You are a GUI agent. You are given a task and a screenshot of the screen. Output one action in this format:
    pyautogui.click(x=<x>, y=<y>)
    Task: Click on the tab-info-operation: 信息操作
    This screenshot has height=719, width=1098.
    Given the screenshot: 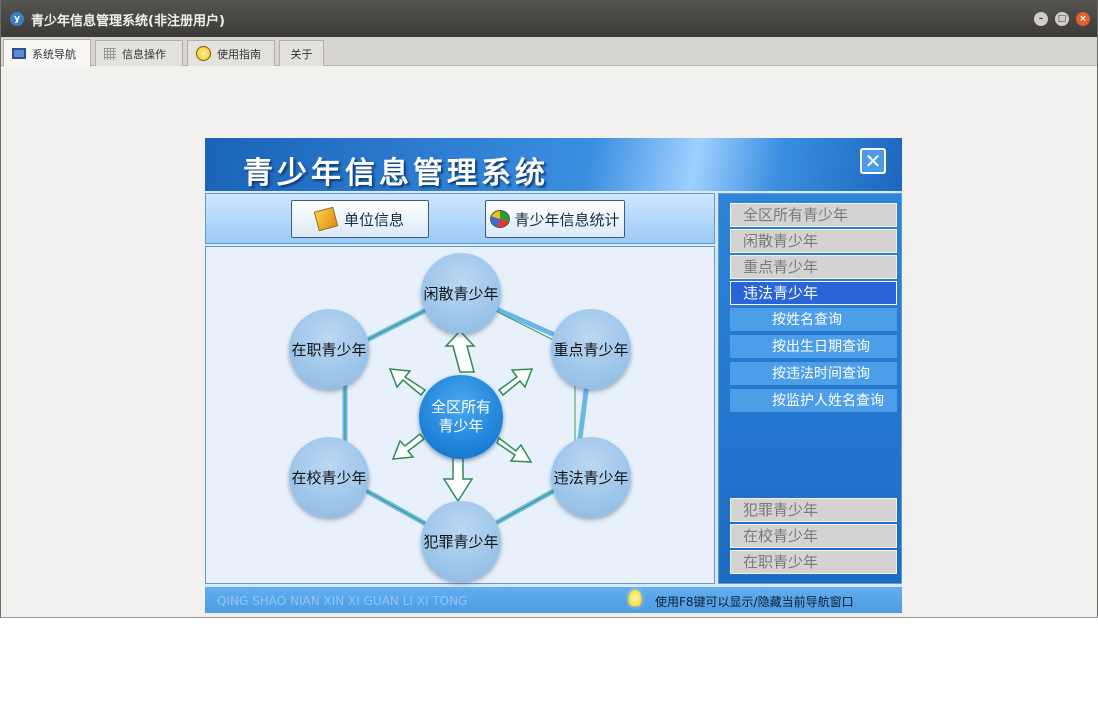 What is the action you would take?
    pyautogui.click(x=139, y=53)
    